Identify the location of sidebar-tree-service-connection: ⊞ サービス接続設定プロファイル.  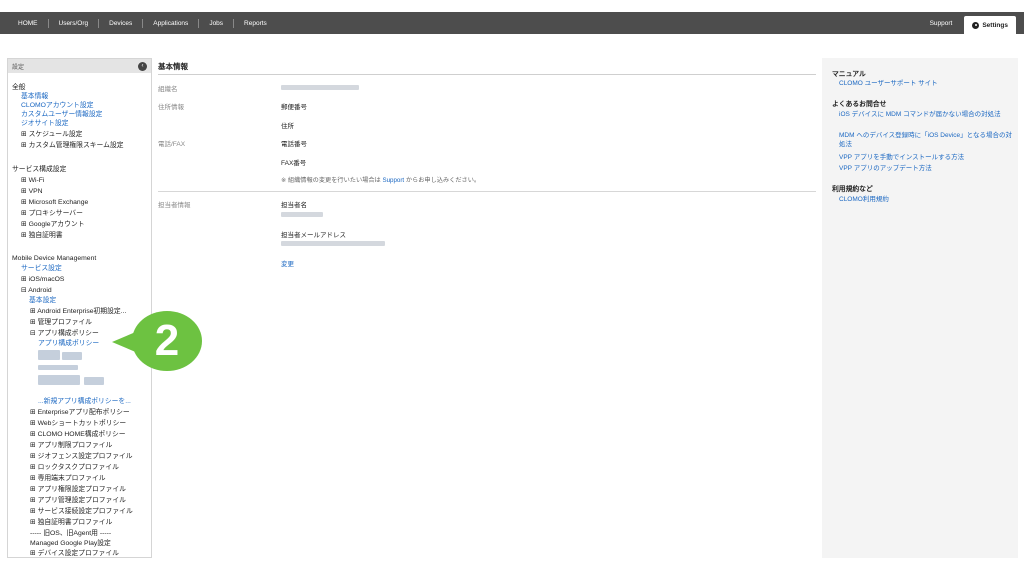
(81, 511).